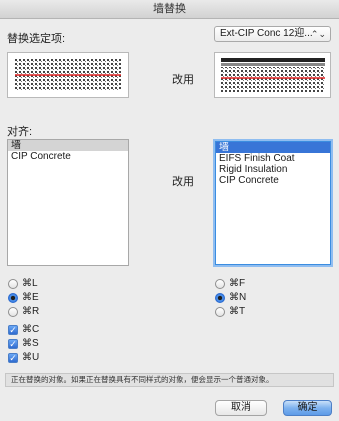  I want to click on radio-core, so click(220, 298).